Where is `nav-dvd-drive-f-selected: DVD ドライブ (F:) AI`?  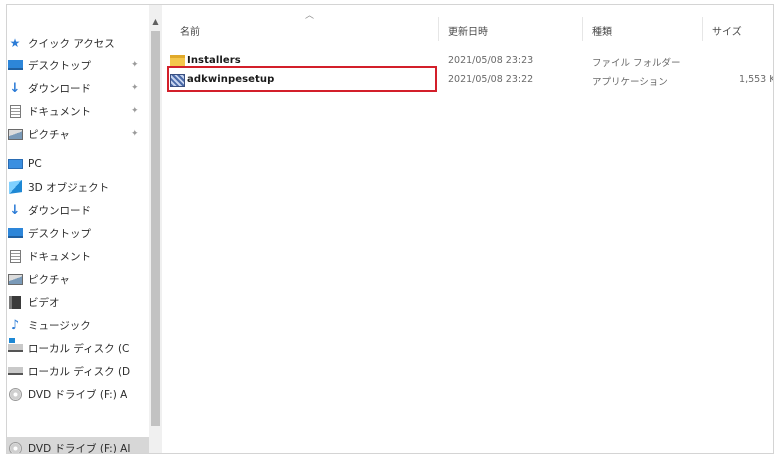
nav-dvd-drive-f-selected: DVD ドライブ (F:) AI is located at coordinates (78, 445).